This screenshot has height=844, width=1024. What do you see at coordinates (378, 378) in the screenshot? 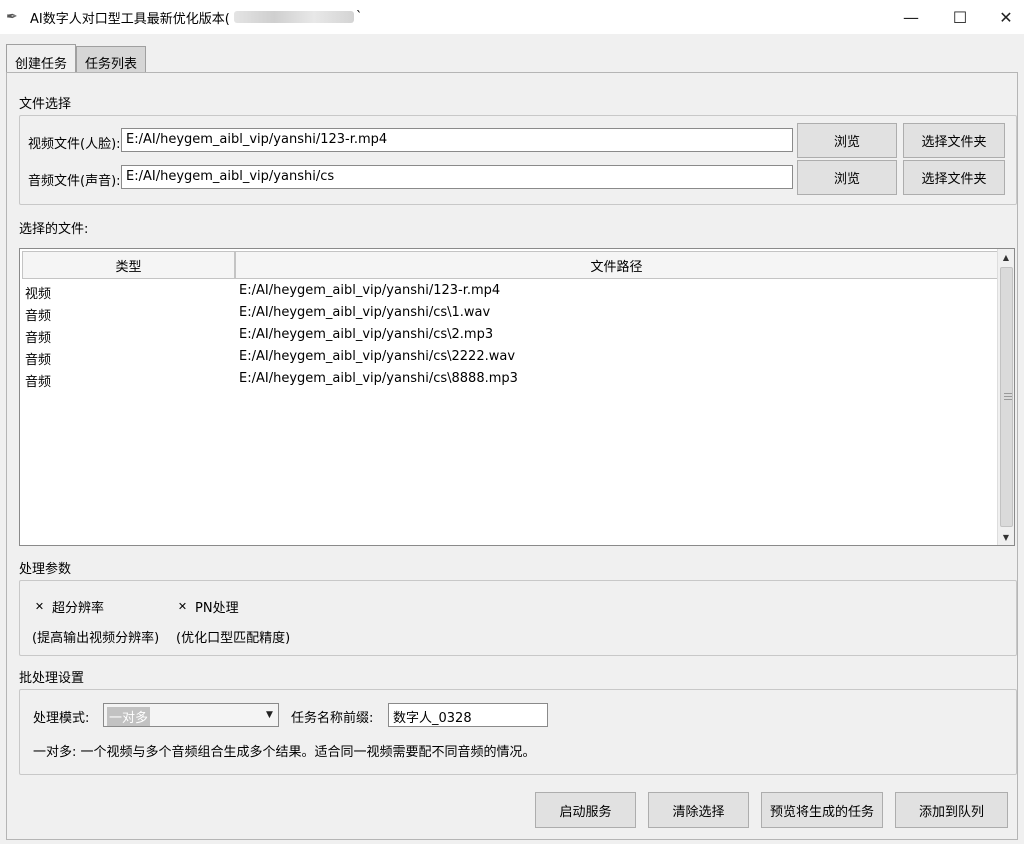
I see `row-path: E:/AI/heygem_aibl_vip/yanshi/cs\8888.mp3` at bounding box center [378, 378].